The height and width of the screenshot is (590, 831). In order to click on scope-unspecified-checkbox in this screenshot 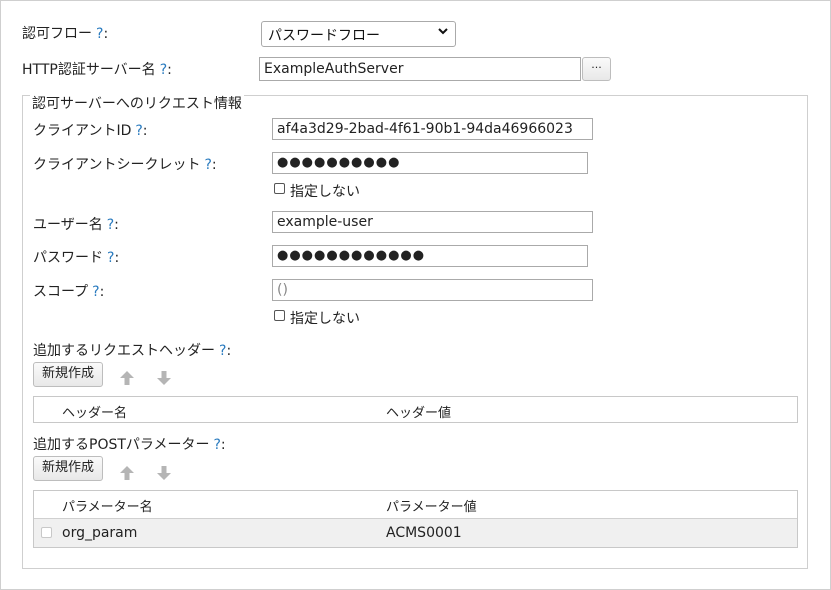, I will do `click(279, 315)`.